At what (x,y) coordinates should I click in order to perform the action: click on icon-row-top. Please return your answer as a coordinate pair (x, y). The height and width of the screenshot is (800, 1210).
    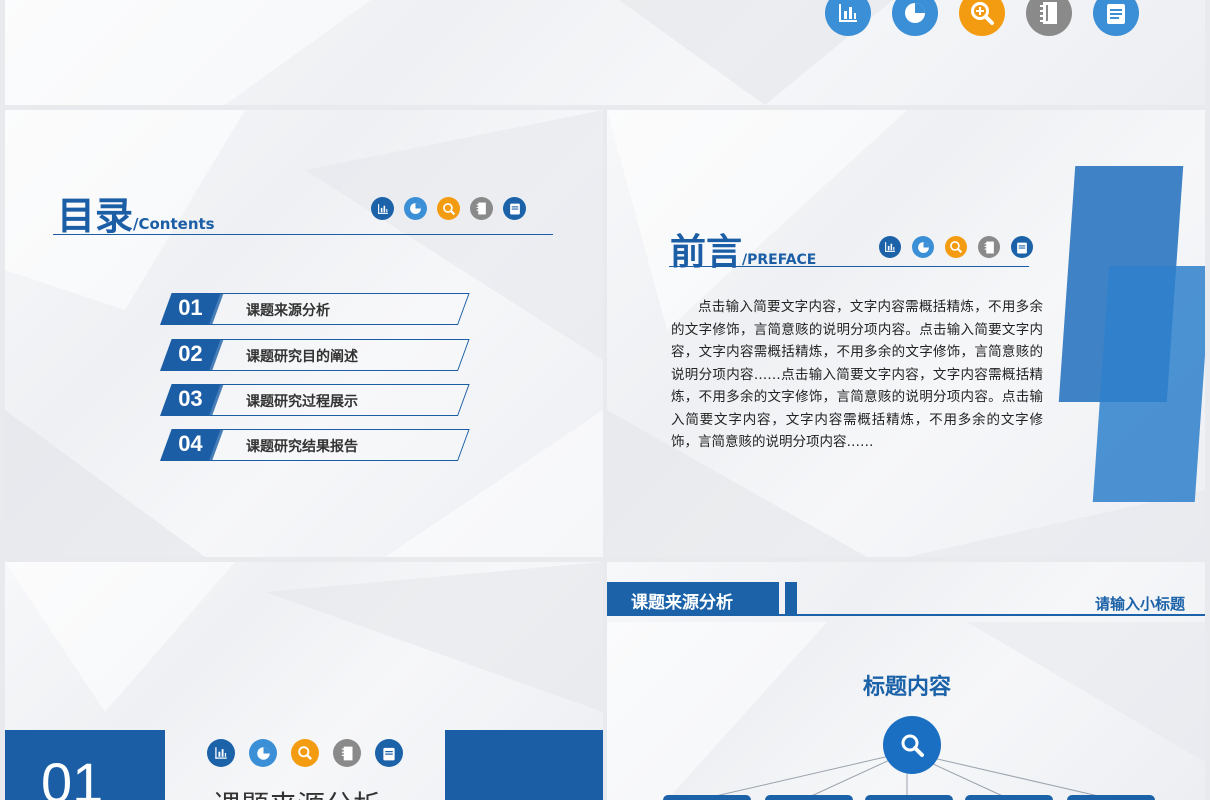
    Looking at the image, I should click on (982, 18).